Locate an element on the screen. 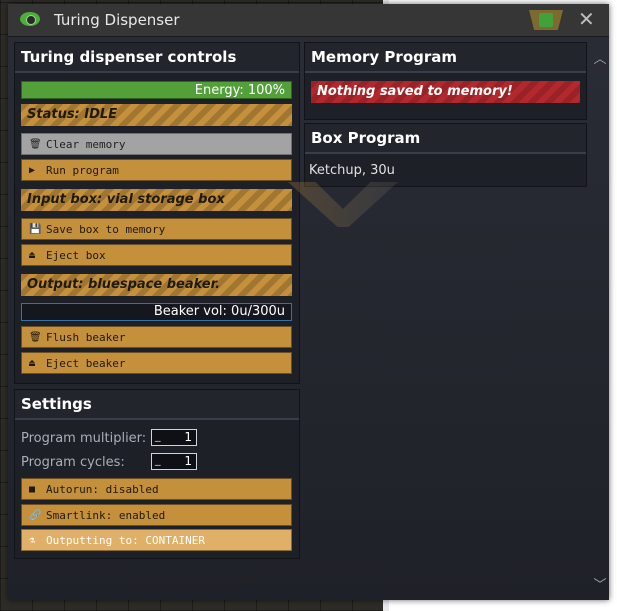 This screenshot has height=611, width=617. outputting-button: ⚗ Outputting to: CONTAINER is located at coordinates (156, 540).